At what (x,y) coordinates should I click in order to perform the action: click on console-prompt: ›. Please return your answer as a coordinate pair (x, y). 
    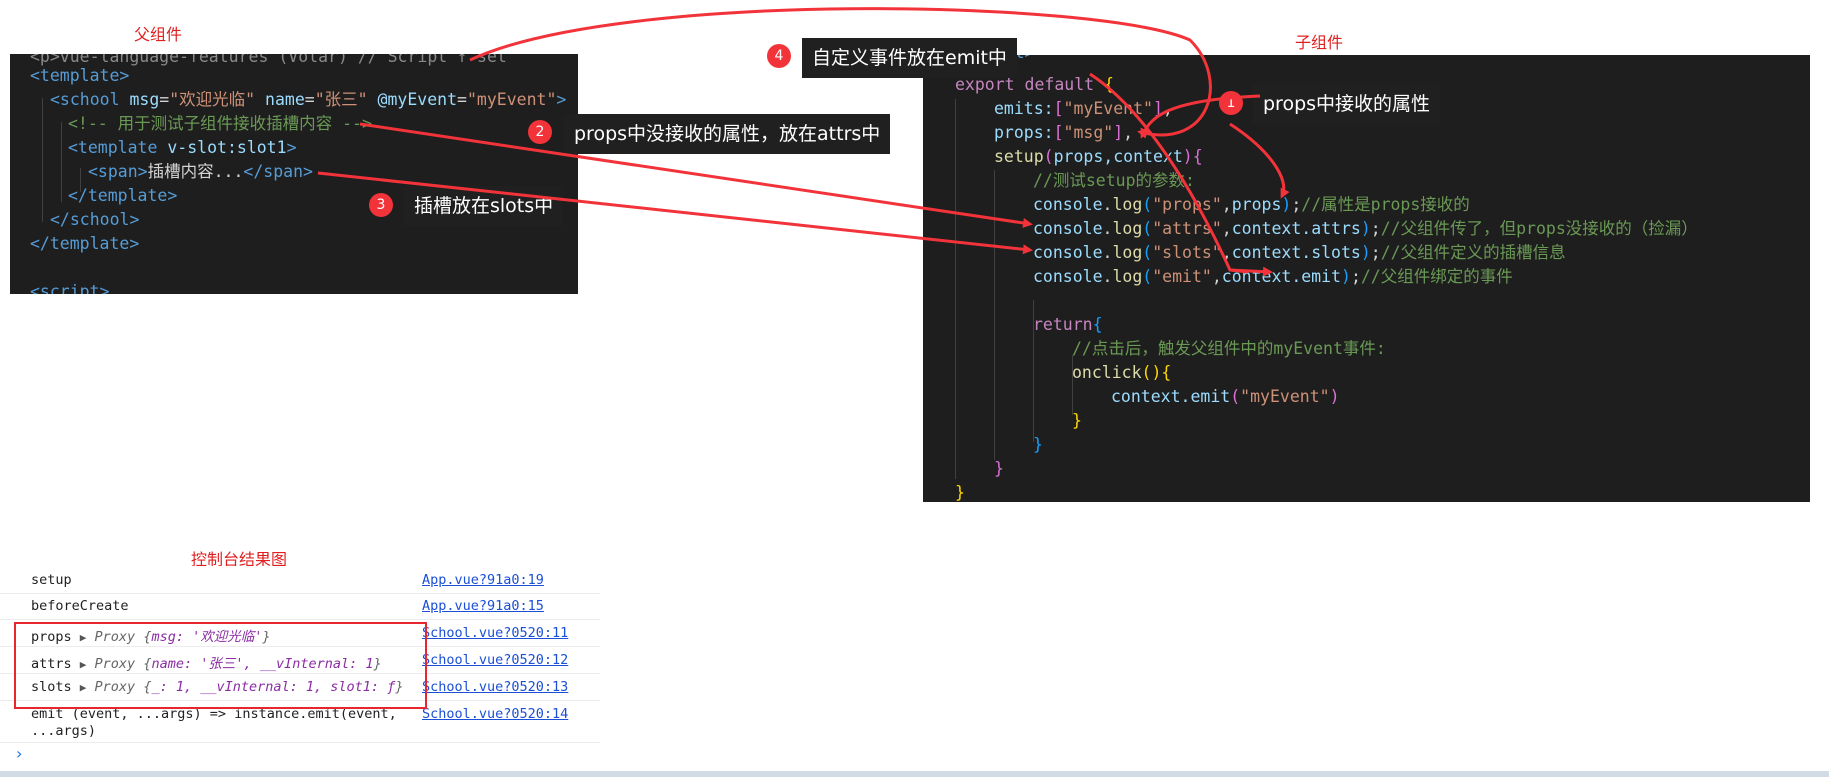
    Looking at the image, I should click on (19, 753).